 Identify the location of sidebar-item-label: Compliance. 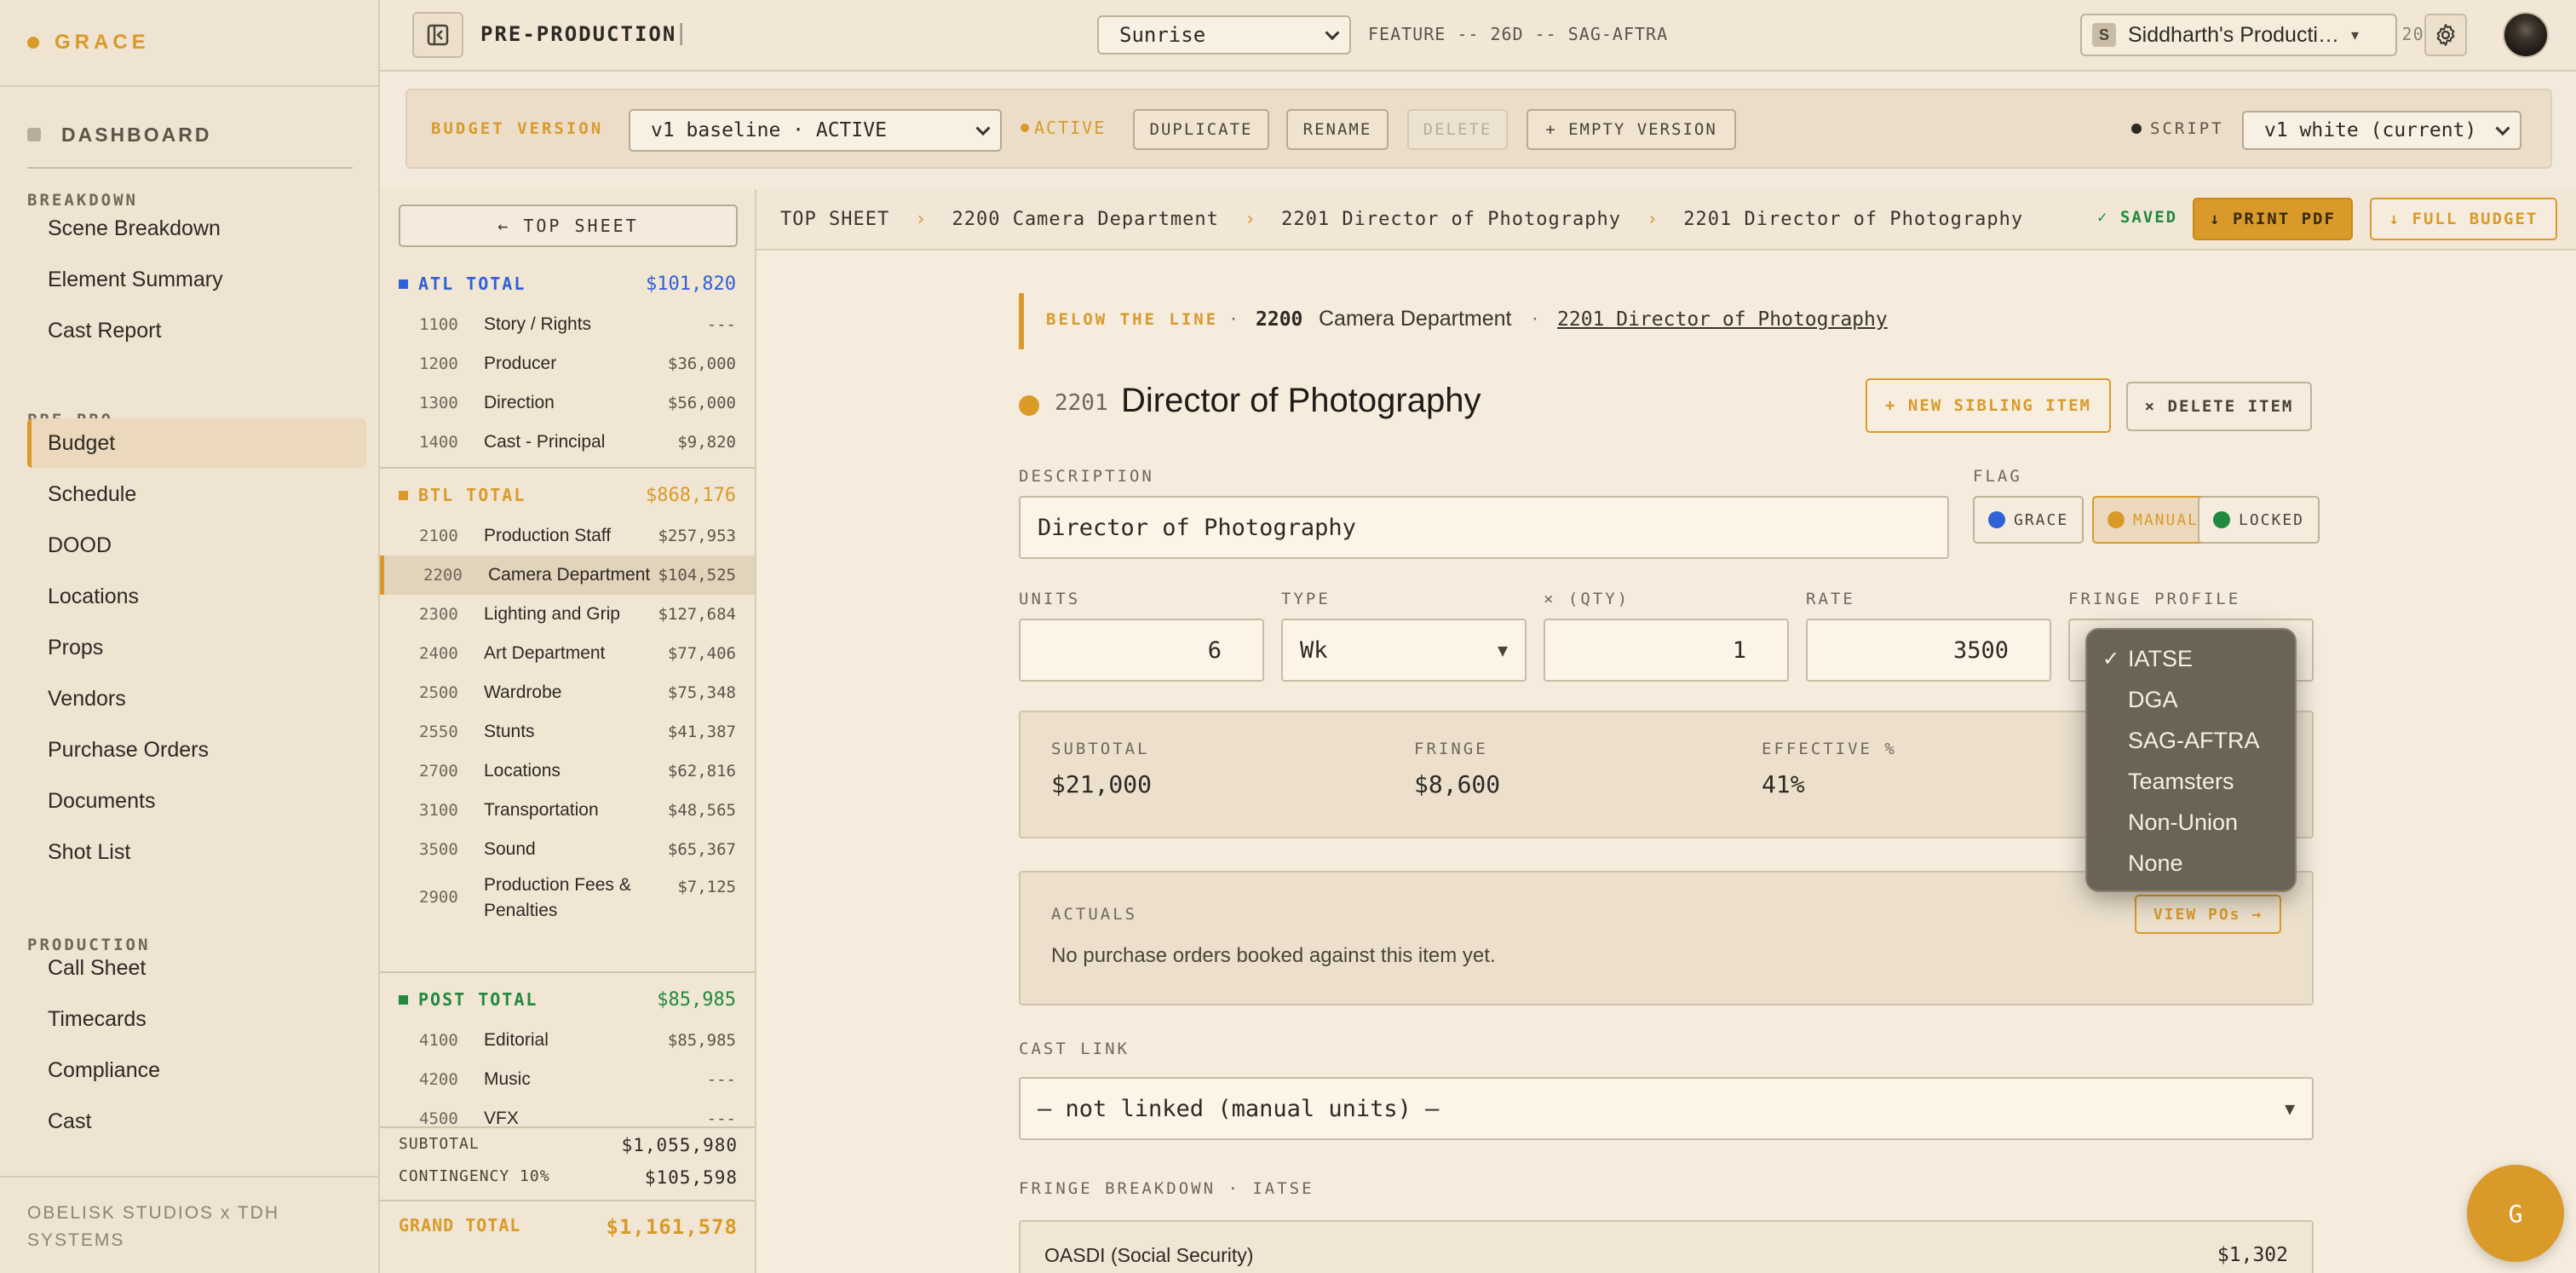
(104, 1069).